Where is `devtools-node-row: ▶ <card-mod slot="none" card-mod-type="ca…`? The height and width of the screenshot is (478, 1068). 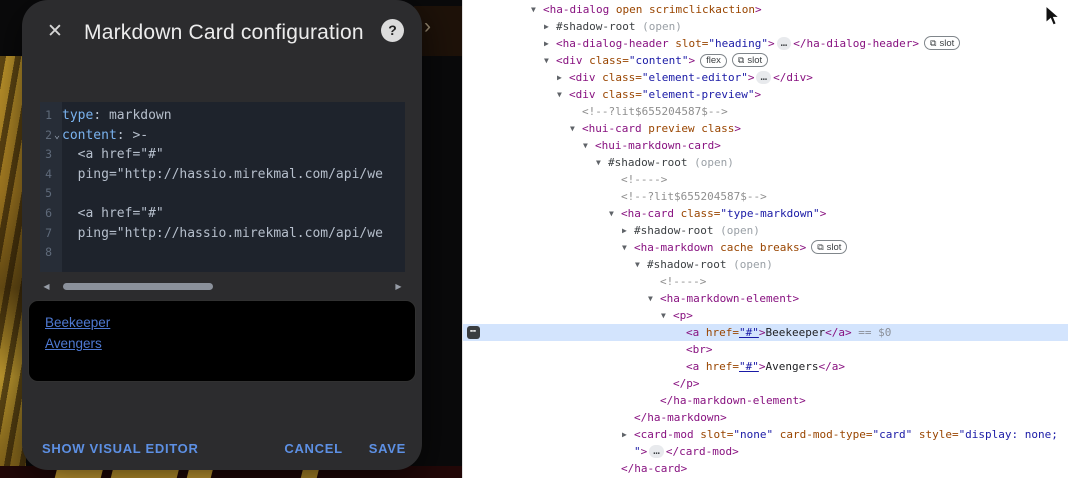
devtools-node-row: ▶ <card-mod slot="none" card-mod-type="ca… is located at coordinates (765, 434).